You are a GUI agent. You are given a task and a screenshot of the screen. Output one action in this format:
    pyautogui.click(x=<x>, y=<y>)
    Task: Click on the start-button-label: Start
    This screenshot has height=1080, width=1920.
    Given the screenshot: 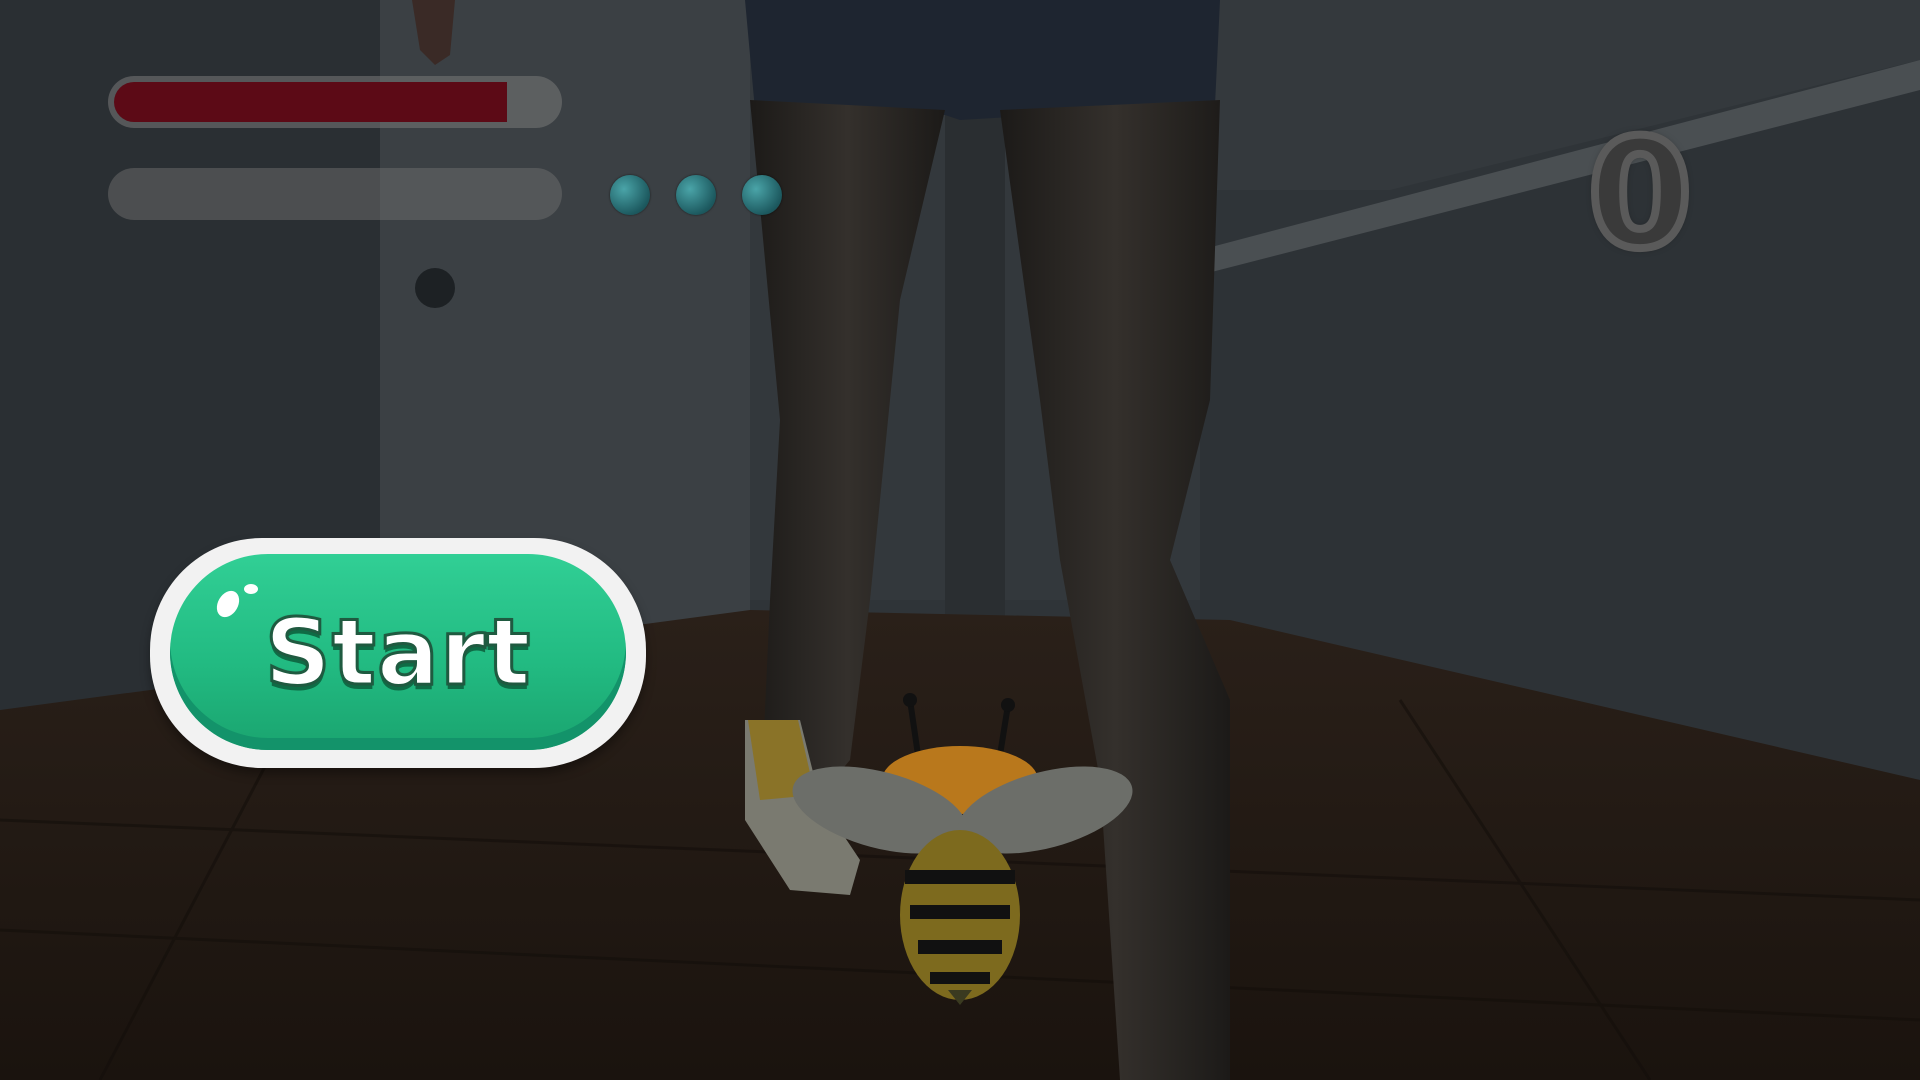 What is the action you would take?
    pyautogui.click(x=397, y=652)
    